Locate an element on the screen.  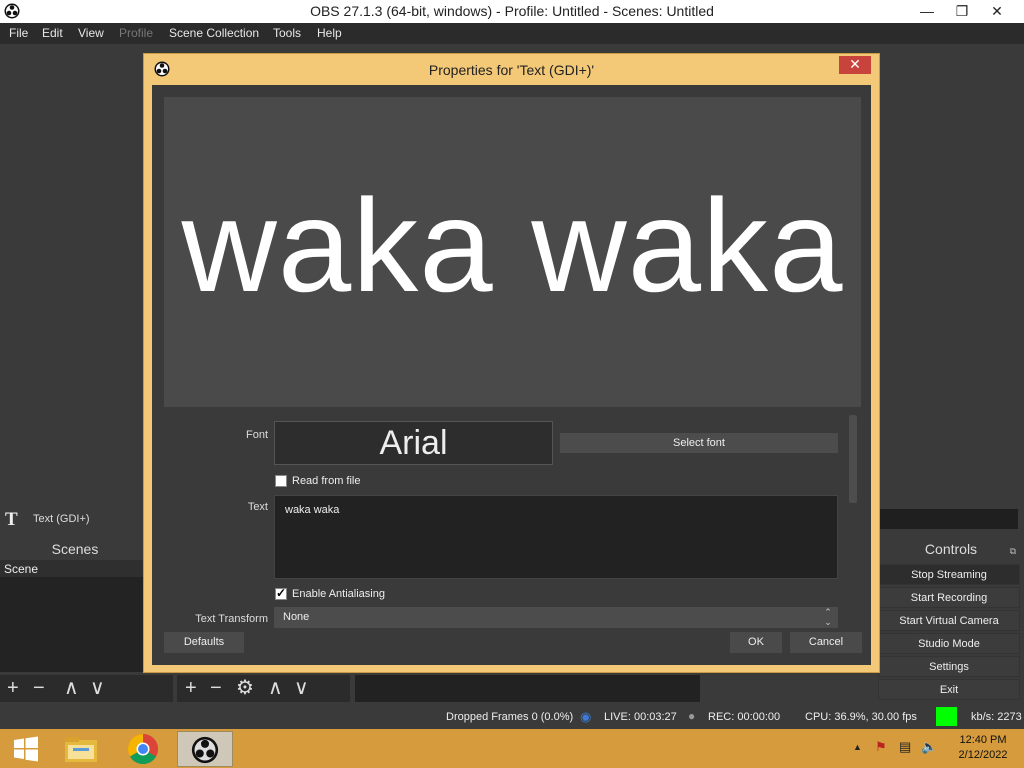
studio-mode-button: Studio Mode is located at coordinates (949, 643).